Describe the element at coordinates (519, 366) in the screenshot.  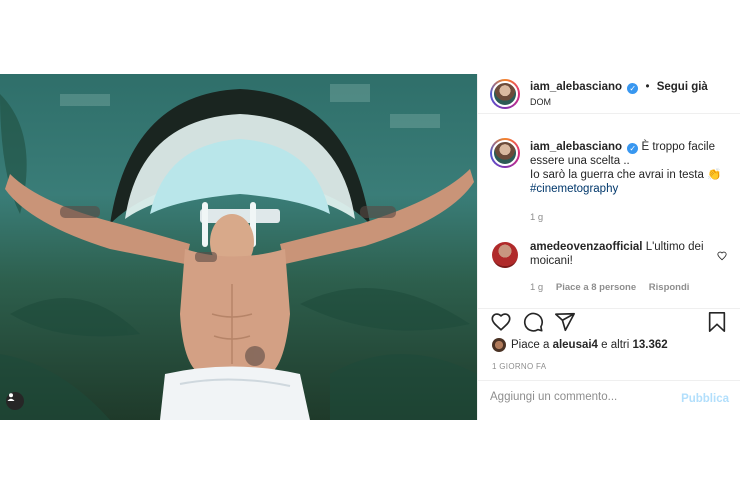
I see `post-timestamp: 1 GIORNO FA` at that location.